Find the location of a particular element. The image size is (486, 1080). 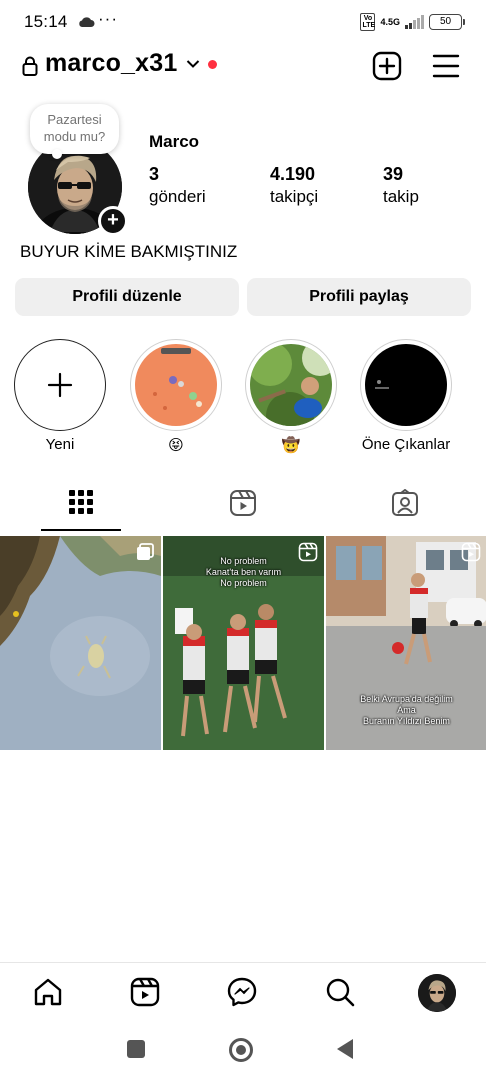

following-count: 39 takip is located at coordinates (401, 186).